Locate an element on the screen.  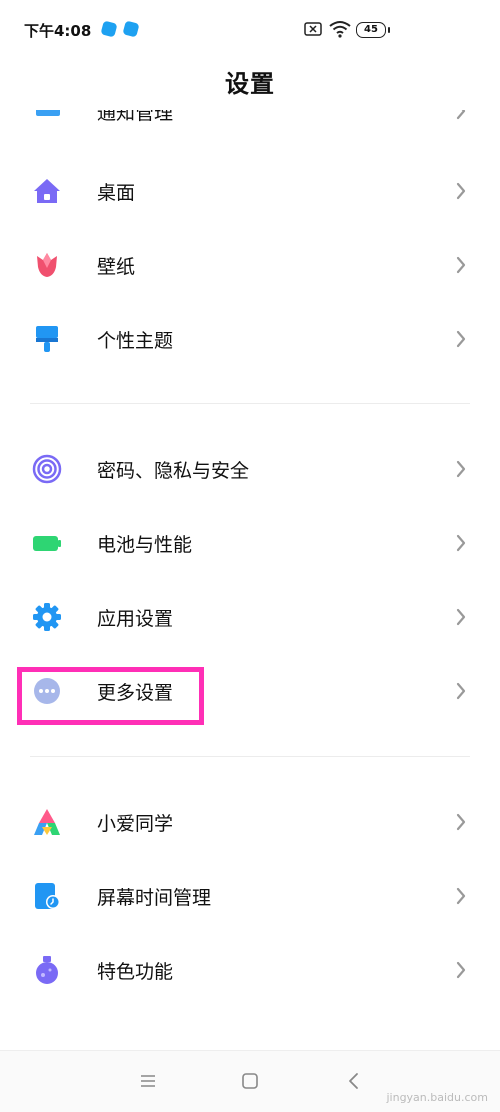
screen-time-icon is located at coordinates (47, 896).